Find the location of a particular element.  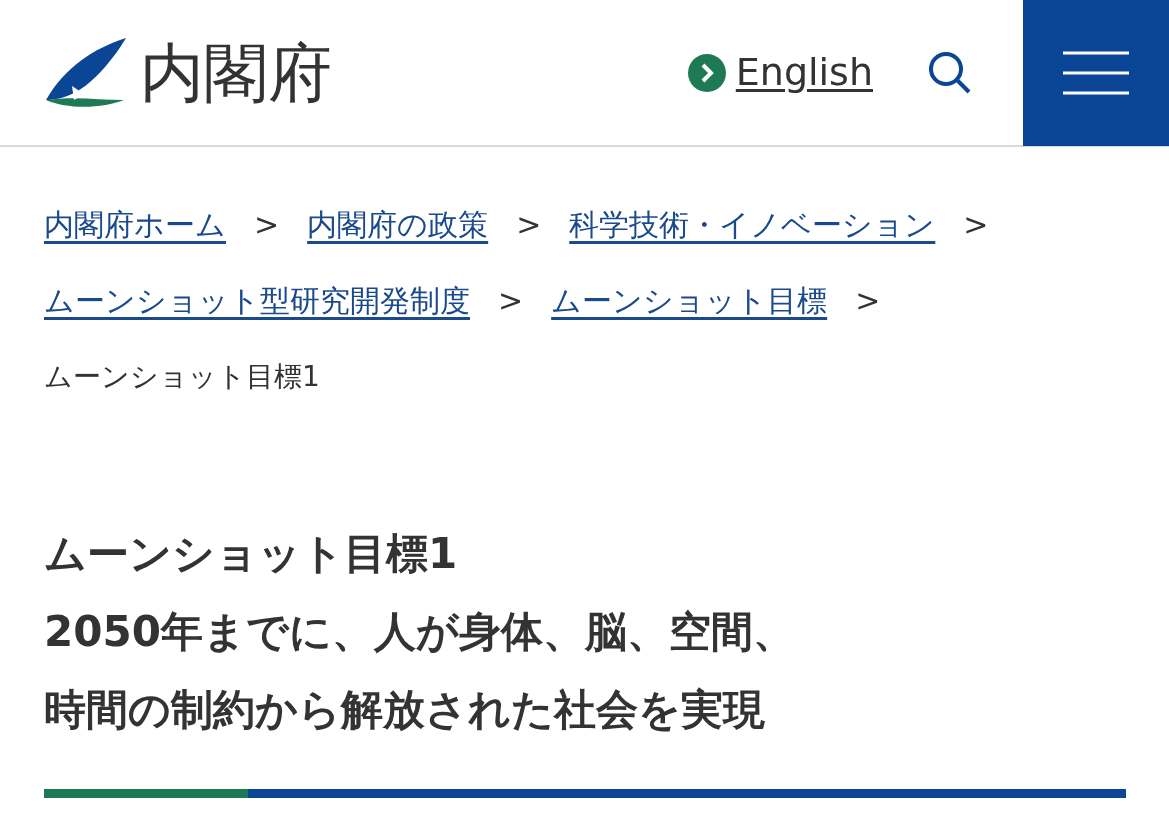

breadcrumb-link: ムーンショット型研究開発制度 is located at coordinates (257, 301).